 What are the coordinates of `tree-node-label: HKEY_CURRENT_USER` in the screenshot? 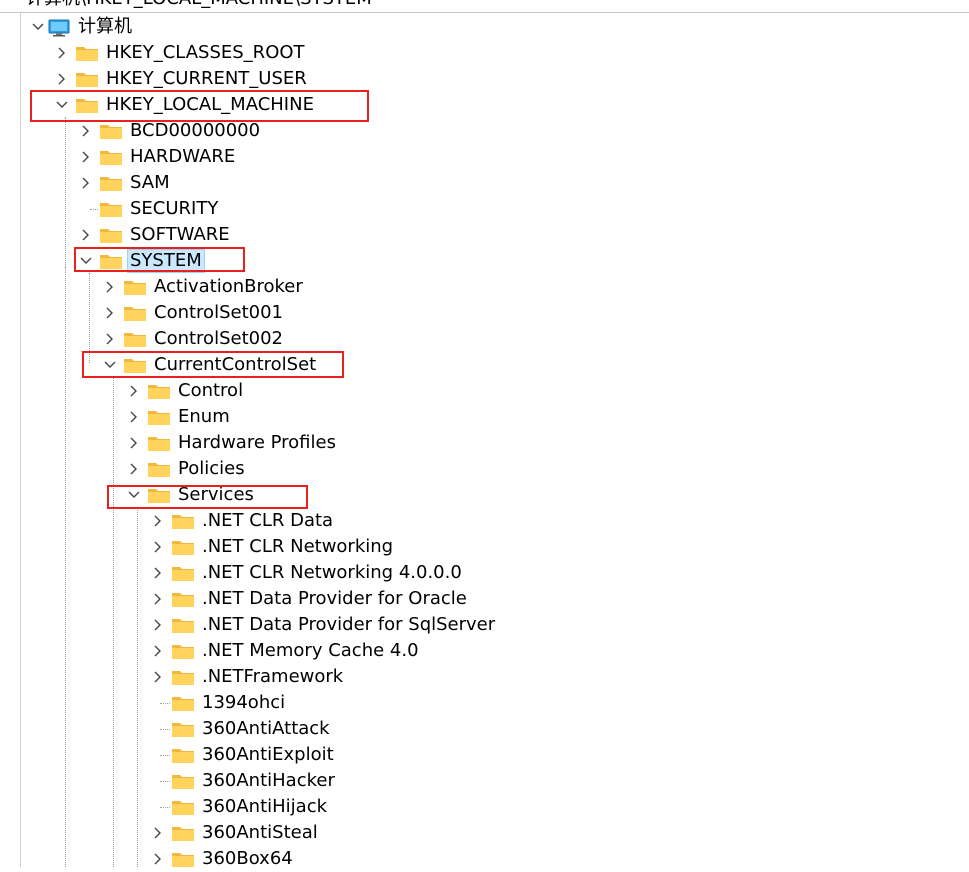 It's located at (206, 78).